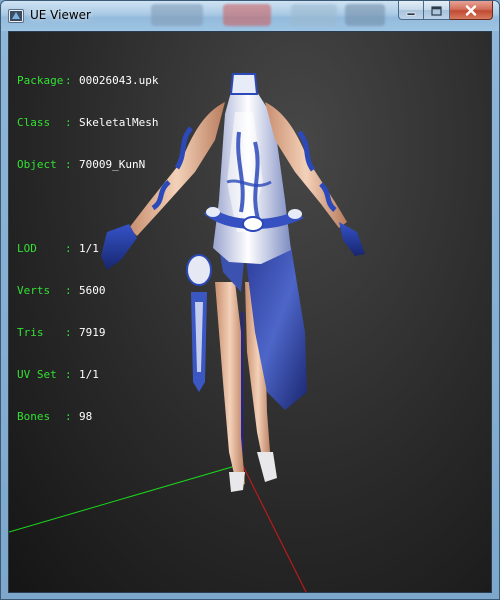 The height and width of the screenshot is (600, 500). What do you see at coordinates (92, 332) in the screenshot?
I see `info-value-tris: 7919` at bounding box center [92, 332].